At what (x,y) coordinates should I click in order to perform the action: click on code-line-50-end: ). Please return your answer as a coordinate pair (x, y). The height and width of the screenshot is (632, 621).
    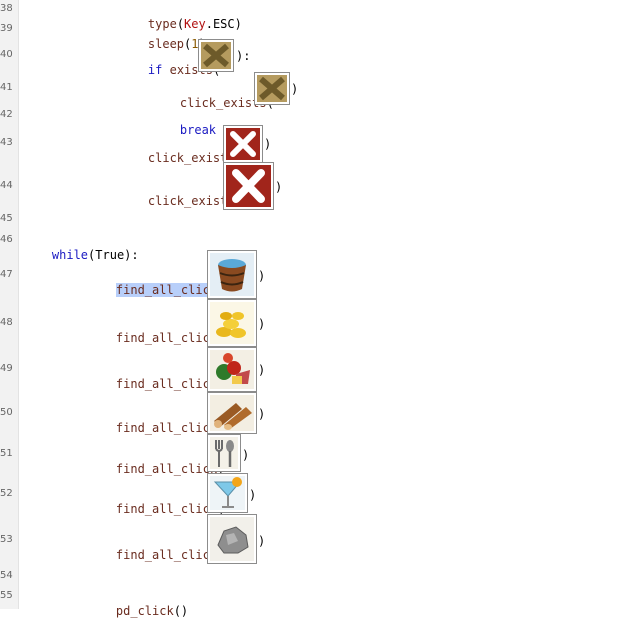
    Looking at the image, I should click on (262, 414).